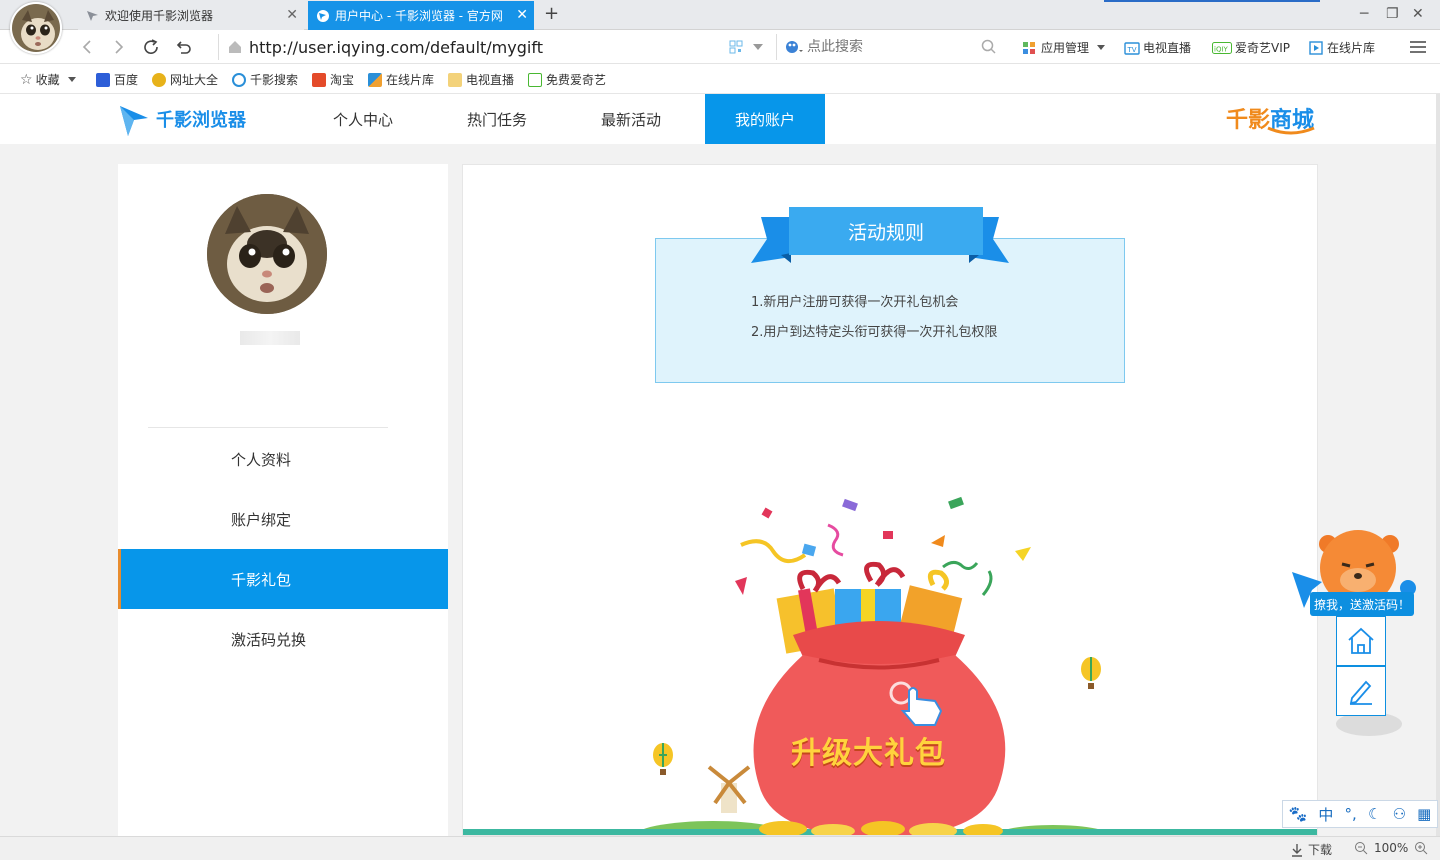 The height and width of the screenshot is (860, 1440). I want to click on toolbar-link-label: 爱奇艺VIP, so click(1262, 48).